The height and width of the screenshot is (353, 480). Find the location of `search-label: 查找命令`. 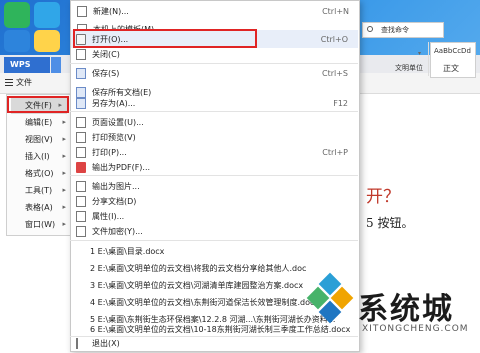

search-label: 查找命令 is located at coordinates (395, 30).